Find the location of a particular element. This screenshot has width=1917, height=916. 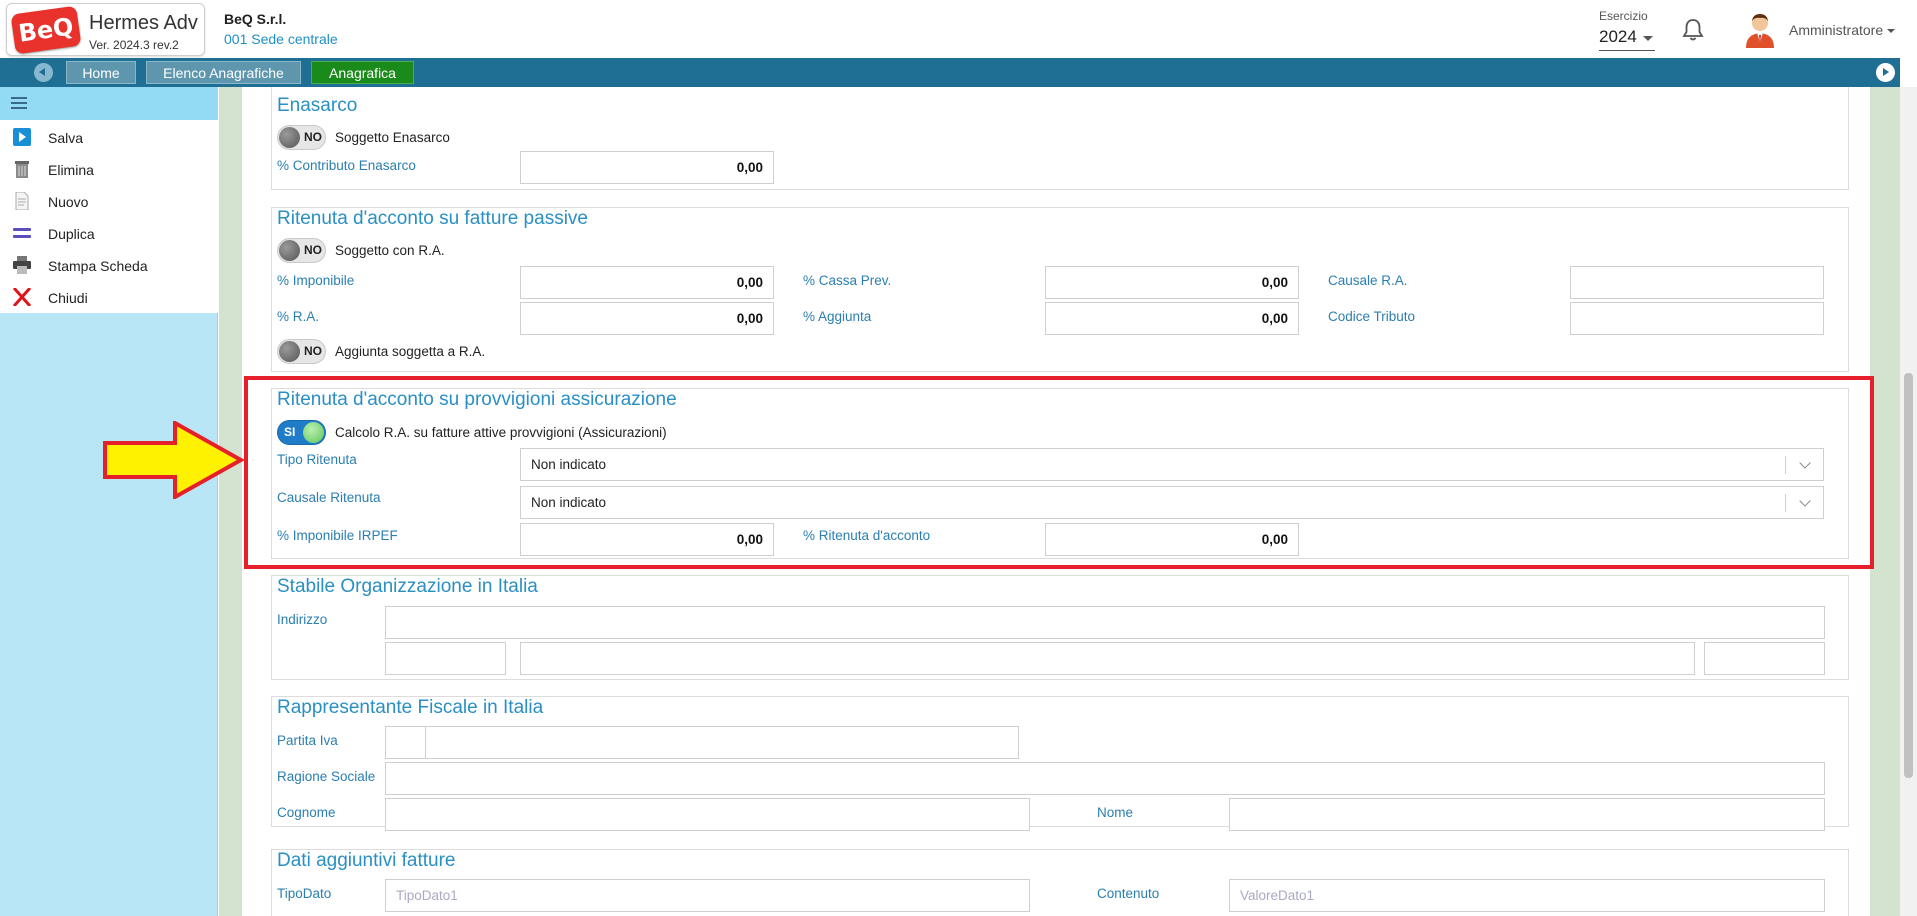

sidebar-item-duplica: Duplica is located at coordinates (109, 232).